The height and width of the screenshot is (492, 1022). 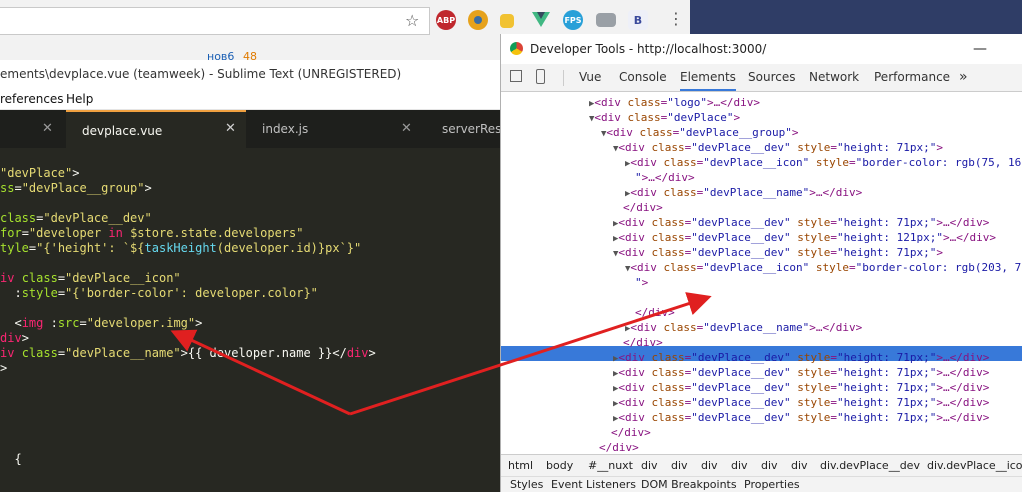 What do you see at coordinates (610, 465) in the screenshot?
I see `breadcrumb-item: #__nuxt` at bounding box center [610, 465].